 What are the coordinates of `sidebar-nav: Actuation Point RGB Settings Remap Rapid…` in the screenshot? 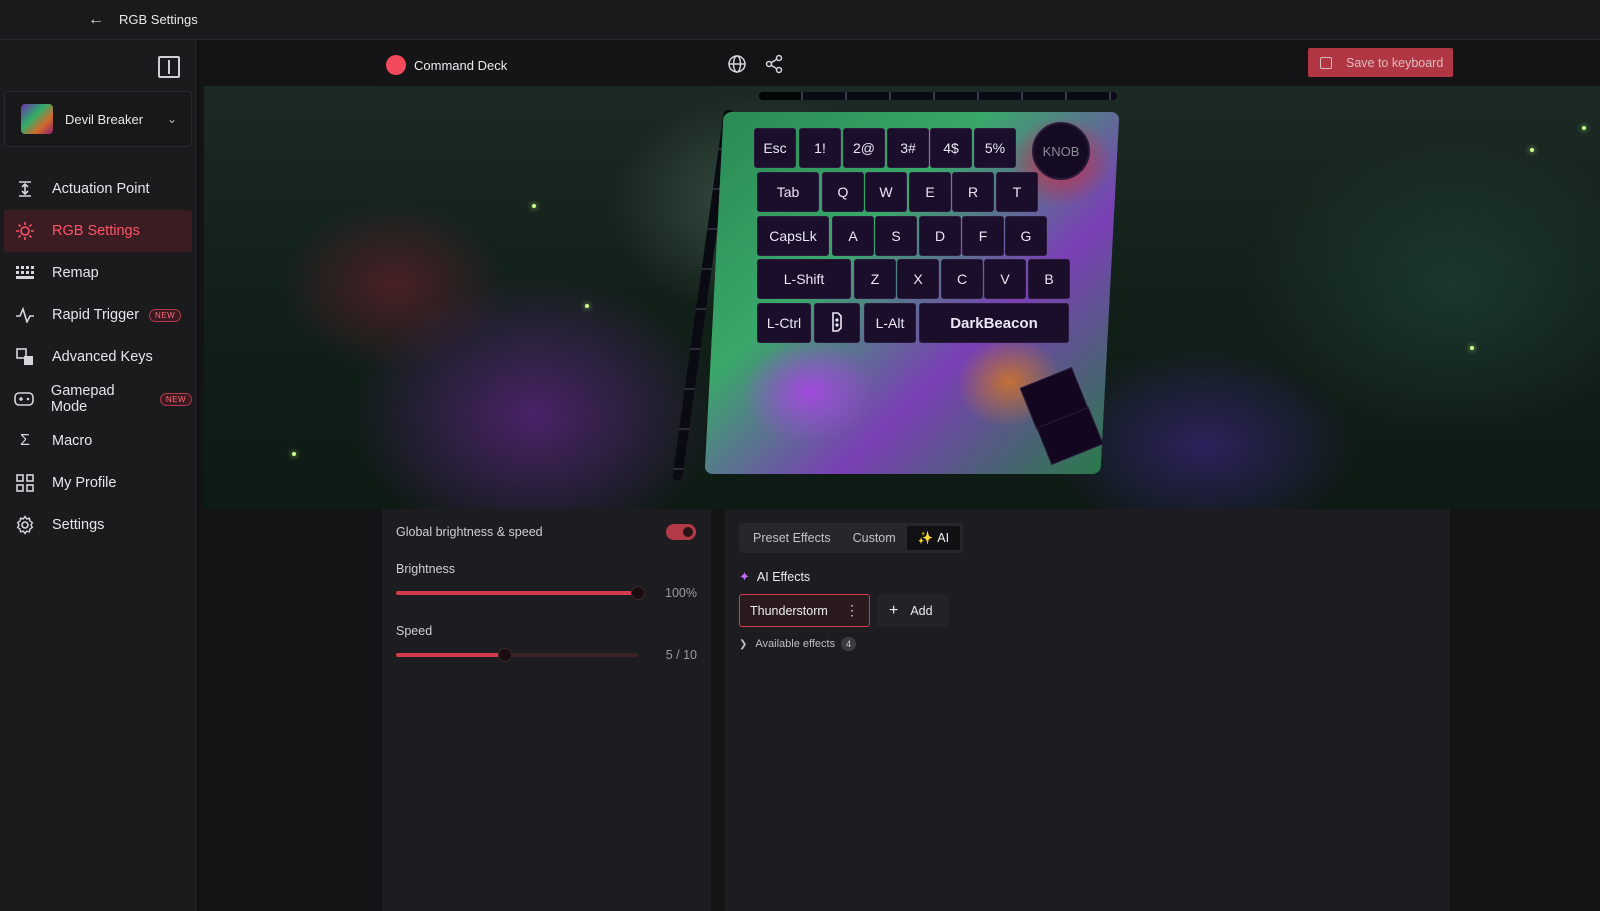 It's located at (98, 357).